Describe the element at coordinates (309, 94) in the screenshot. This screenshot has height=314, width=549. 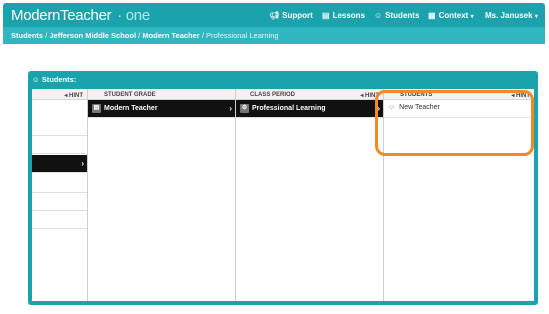
I see `column-header: CLASS PERIOD ◂ HINT` at that location.